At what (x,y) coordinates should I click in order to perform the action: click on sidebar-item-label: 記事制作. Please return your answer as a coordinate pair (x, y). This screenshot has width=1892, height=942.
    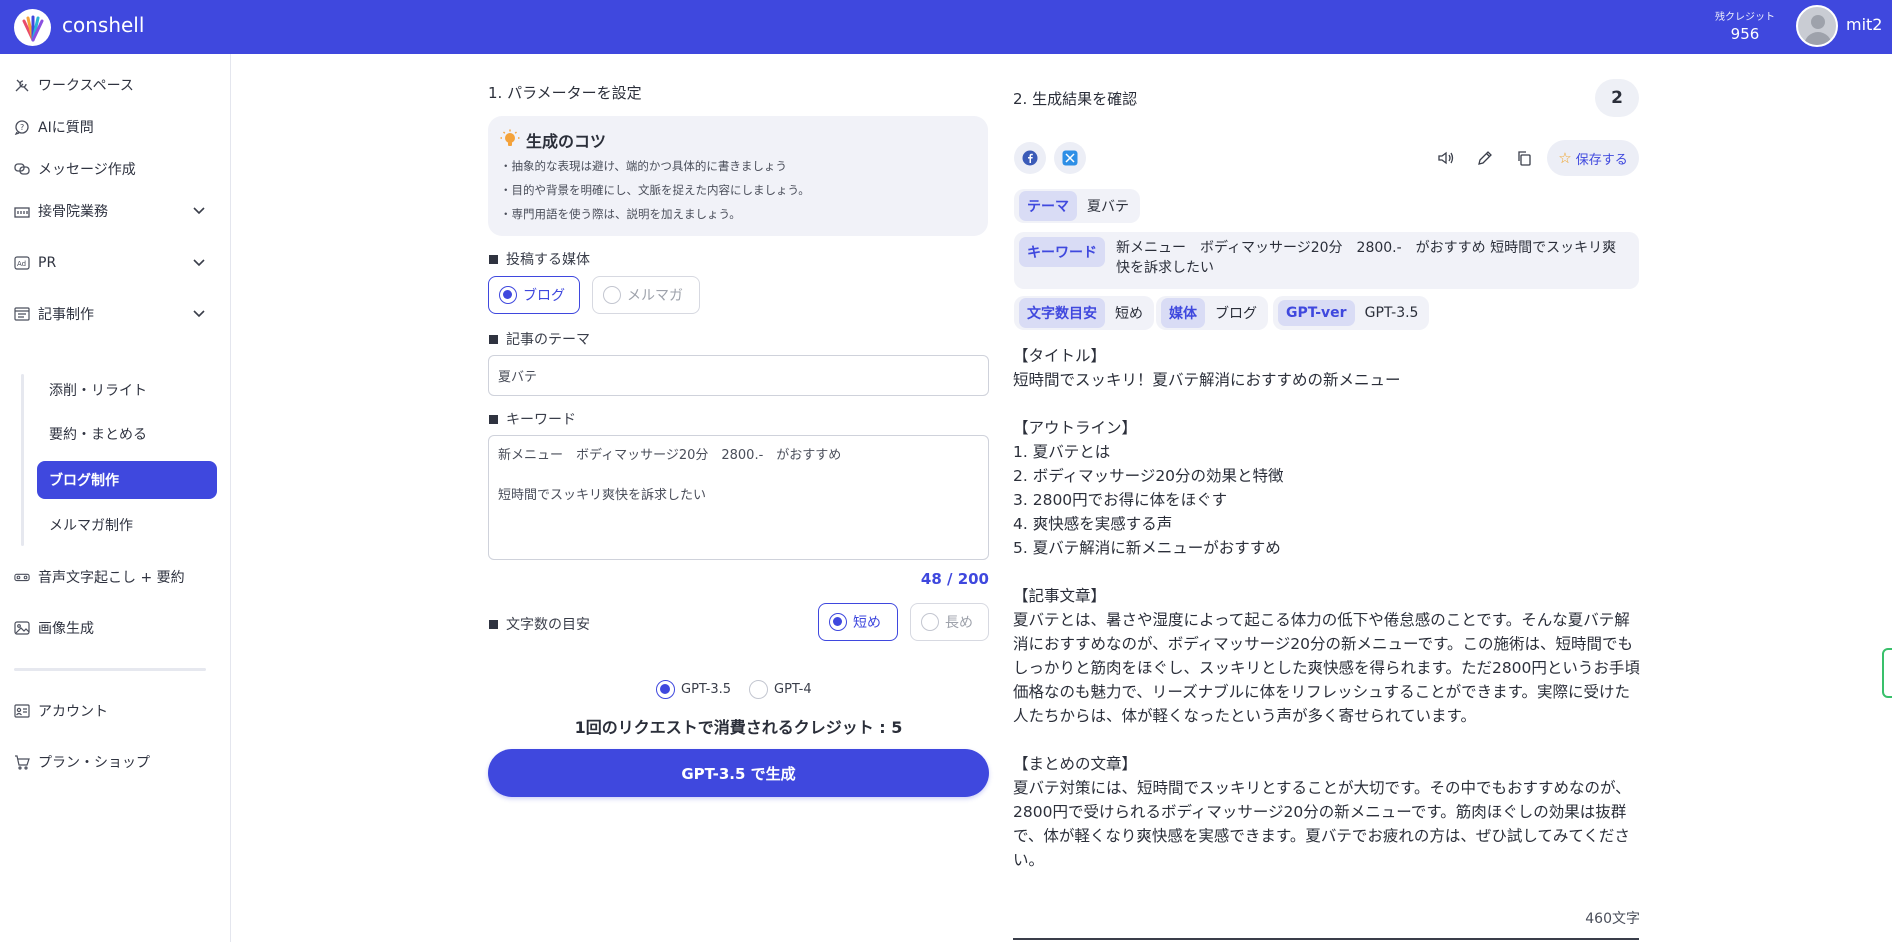
    Looking at the image, I should click on (66, 315).